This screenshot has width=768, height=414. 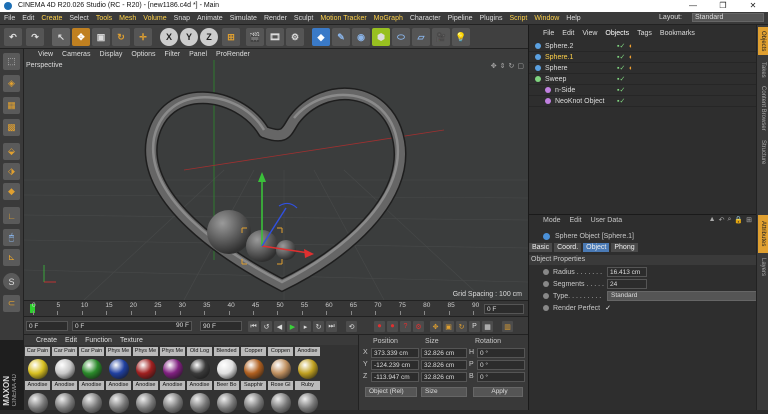 What do you see at coordinates (749, 220) in the screenshot?
I see `attr-new-icon: ⊞` at bounding box center [749, 220].